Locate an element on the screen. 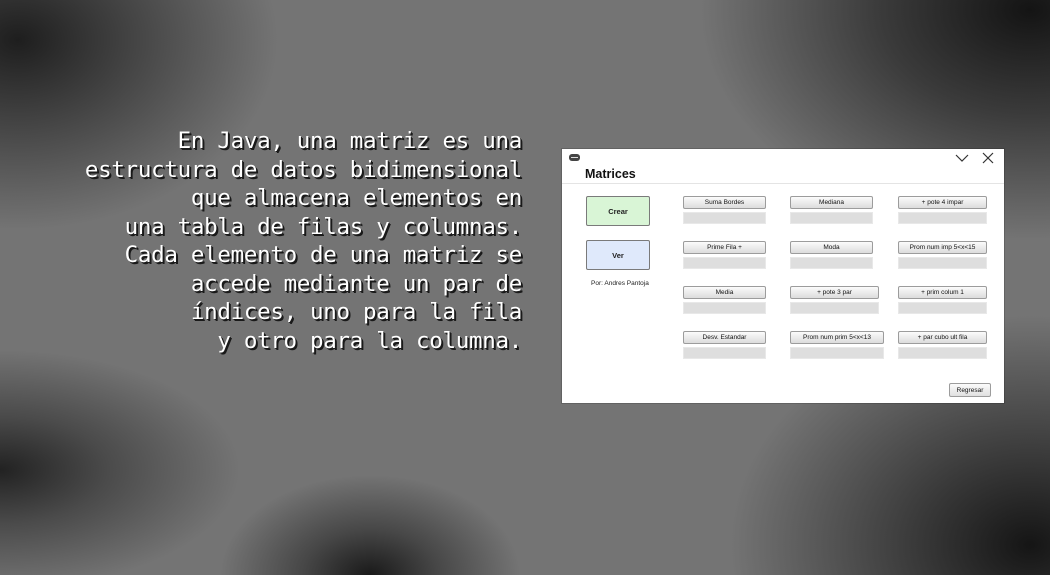 The height and width of the screenshot is (575, 1050). intro-line: y otro para la columna. is located at coordinates (369, 340).